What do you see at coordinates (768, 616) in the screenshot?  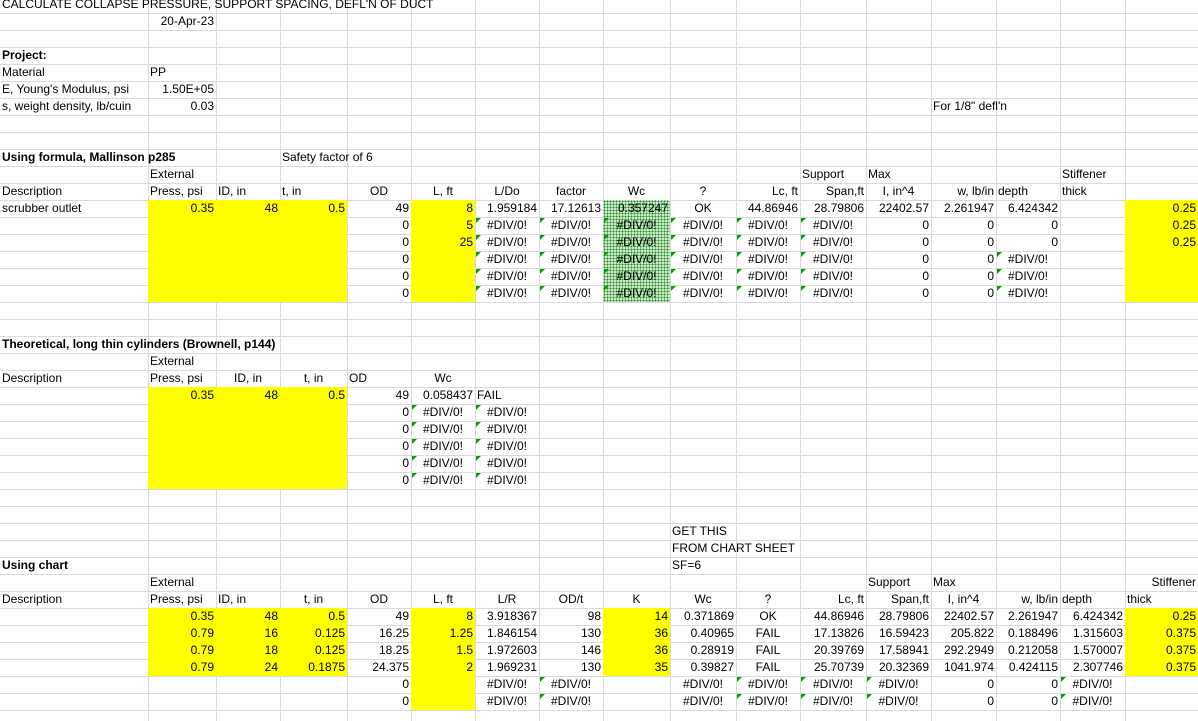 I see `q-cell: OK` at bounding box center [768, 616].